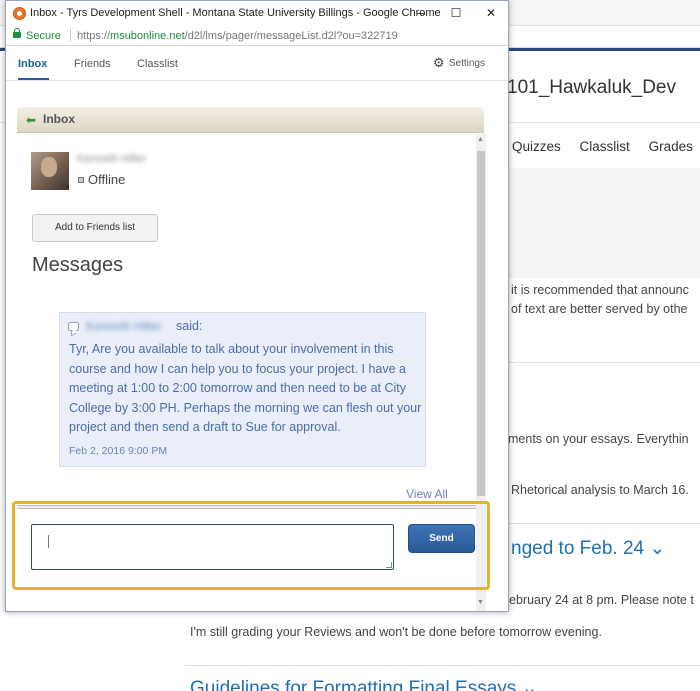 The width and height of the screenshot is (700, 691). I want to click on settings-link: ⚙ Settings, so click(458, 62).